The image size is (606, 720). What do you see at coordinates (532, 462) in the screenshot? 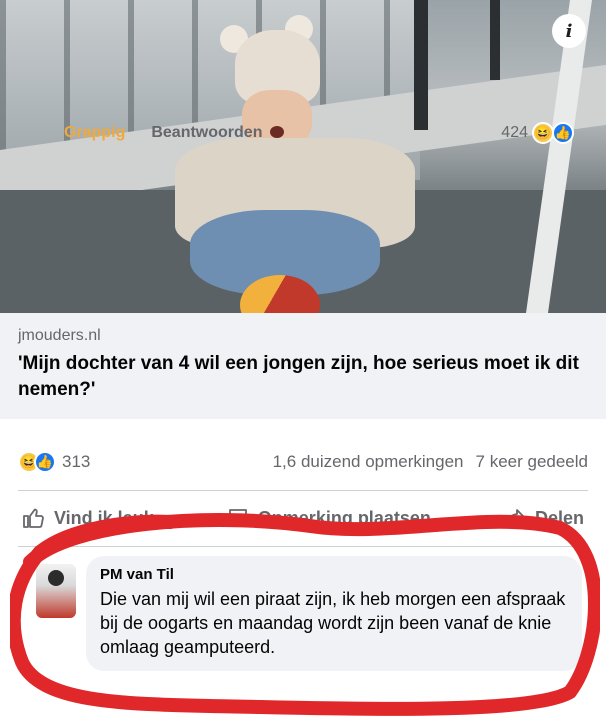
I see `share-count: 7 keer gedeeld` at bounding box center [532, 462].